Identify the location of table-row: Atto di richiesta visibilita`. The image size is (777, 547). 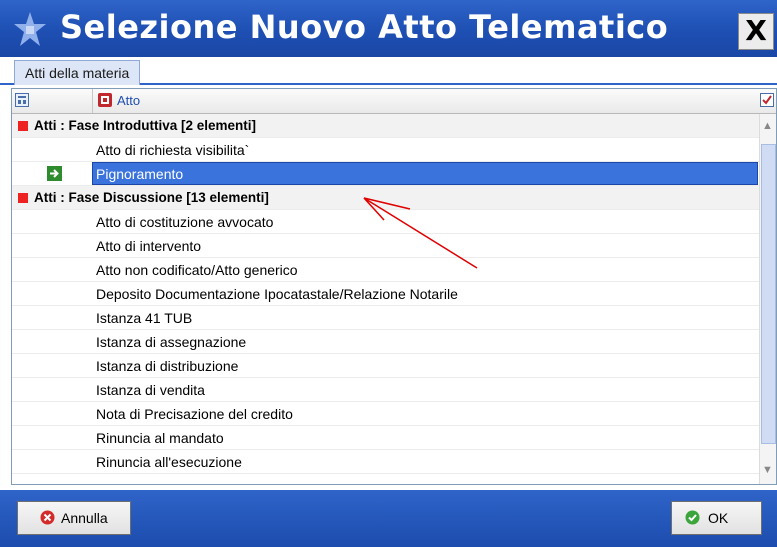
(386, 150).